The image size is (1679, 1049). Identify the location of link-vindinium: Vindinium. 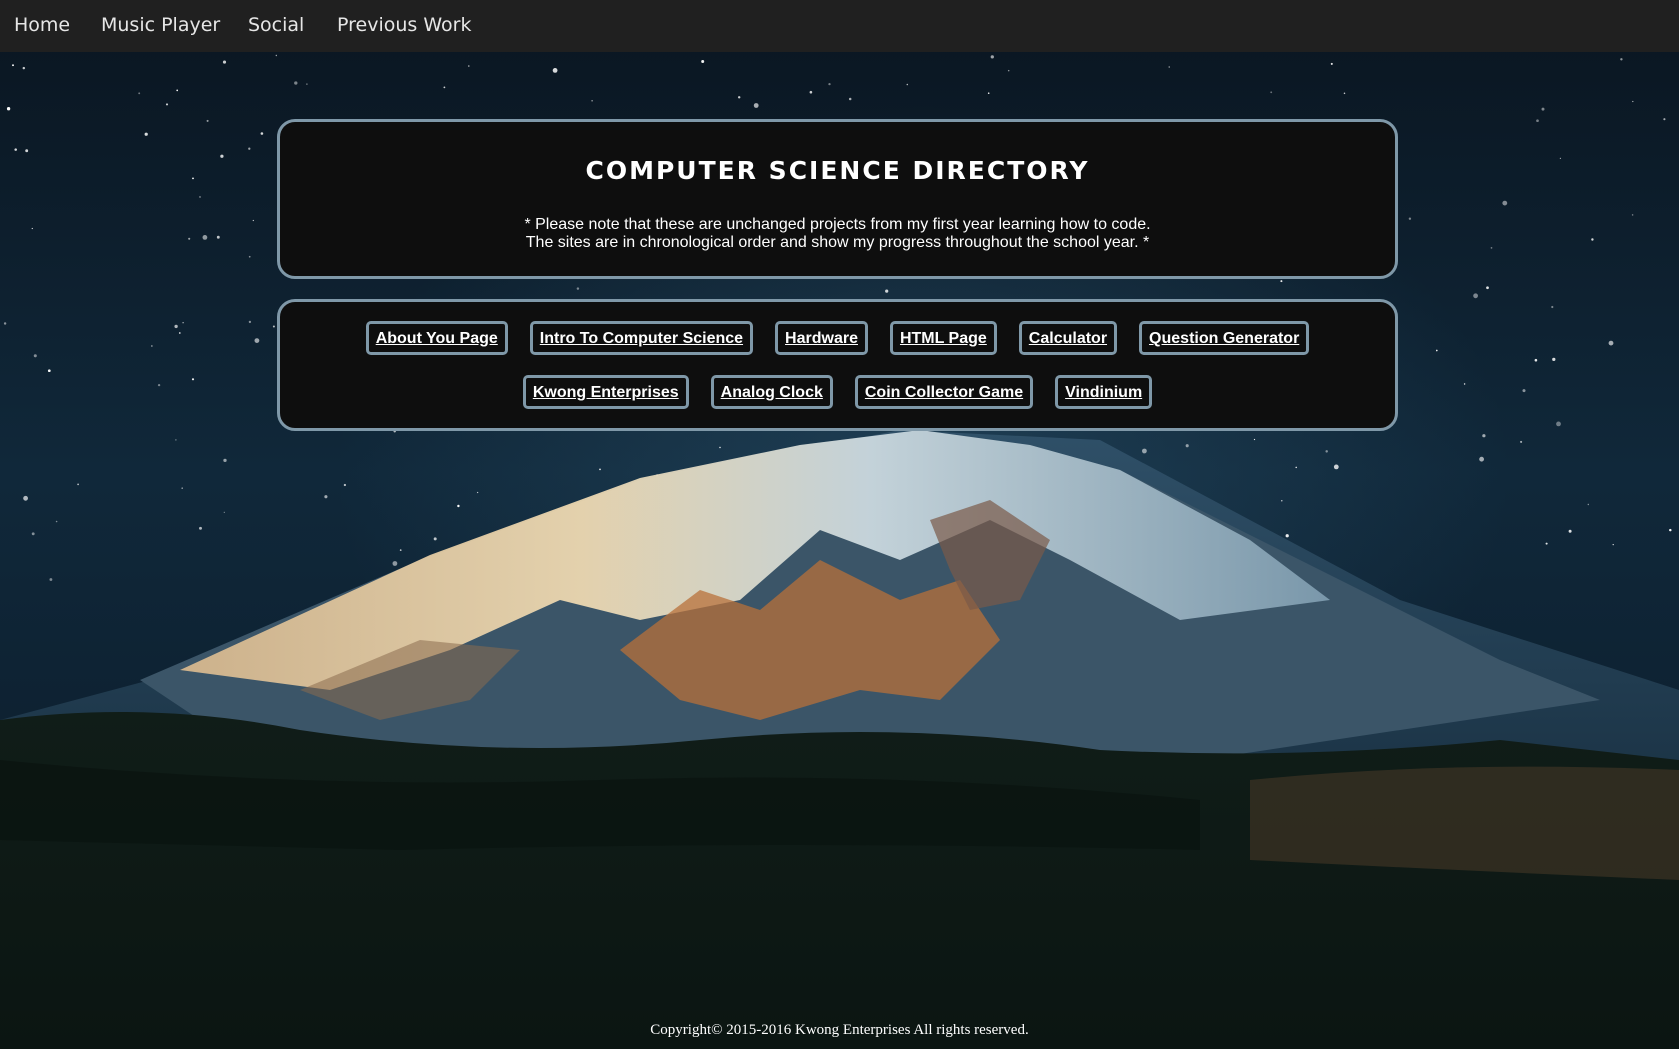
(1104, 392).